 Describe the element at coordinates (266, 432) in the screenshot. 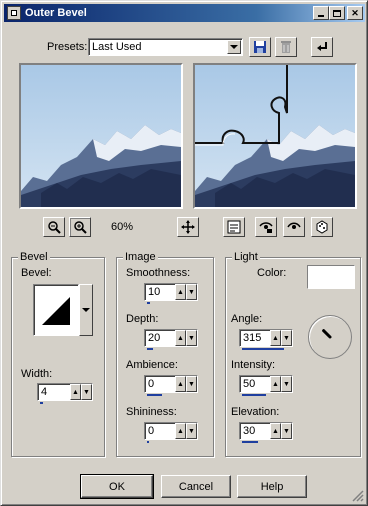

I see `elevation-spinner: 30 ▲ ▼` at that location.